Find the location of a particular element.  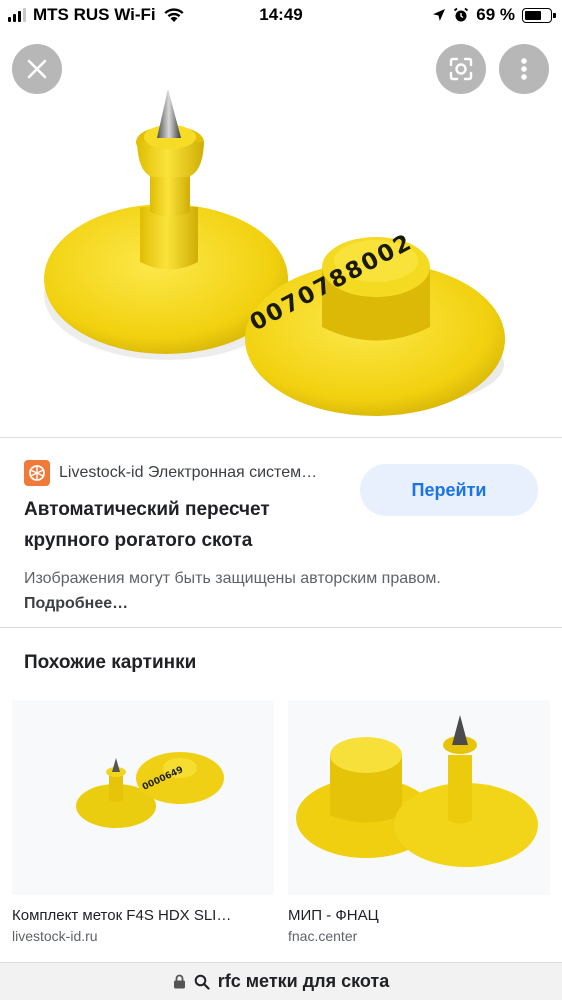

url-text: rfc метки для скота is located at coordinates (303, 981).